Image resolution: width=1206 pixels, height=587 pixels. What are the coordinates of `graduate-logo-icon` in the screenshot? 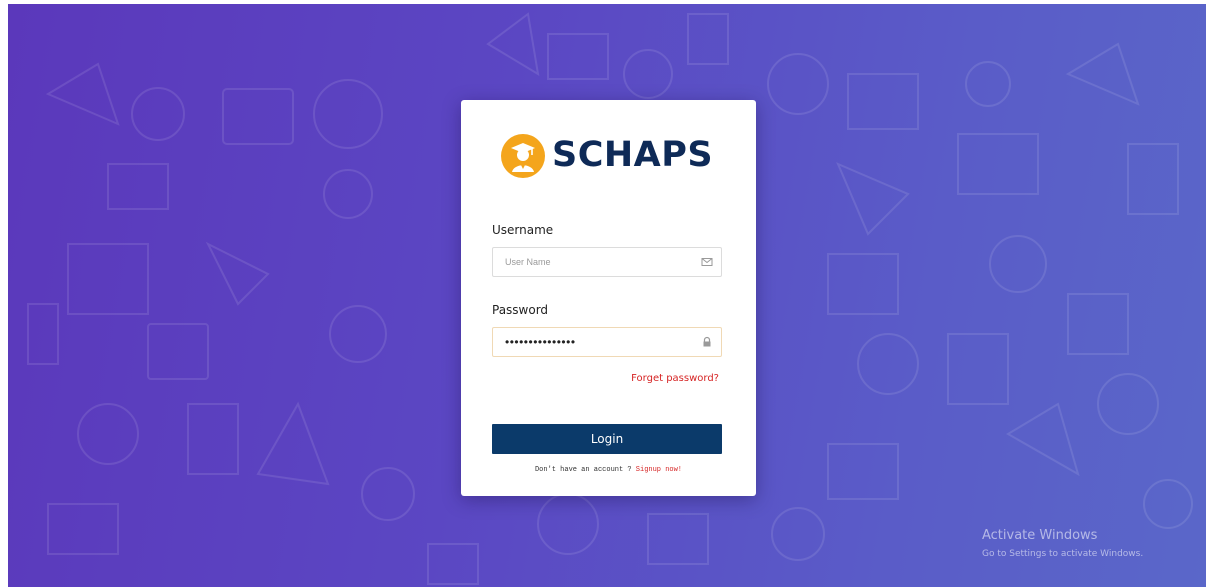 It's located at (523, 156).